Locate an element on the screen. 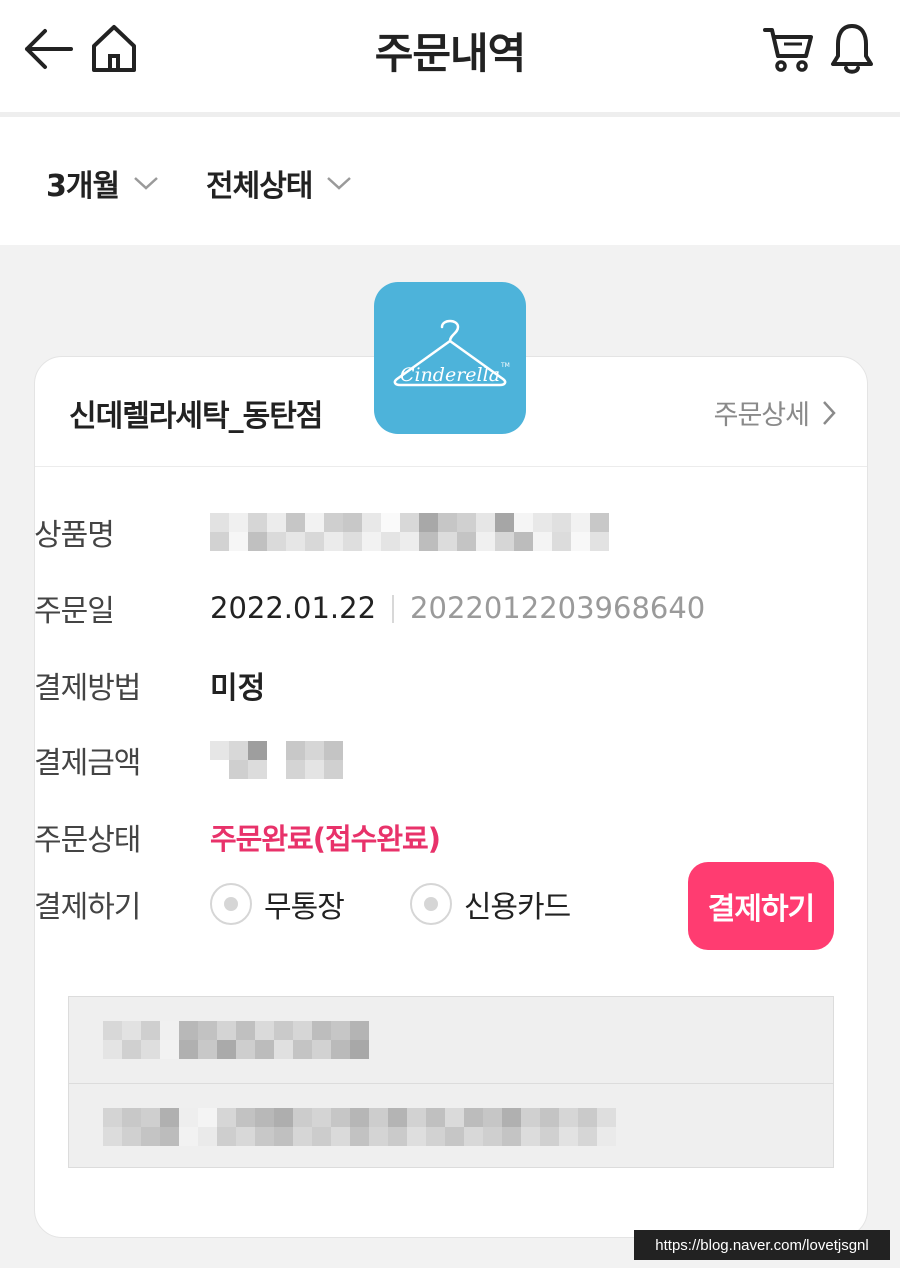 The width and height of the screenshot is (900, 1268). cart-icon is located at coordinates (788, 50).